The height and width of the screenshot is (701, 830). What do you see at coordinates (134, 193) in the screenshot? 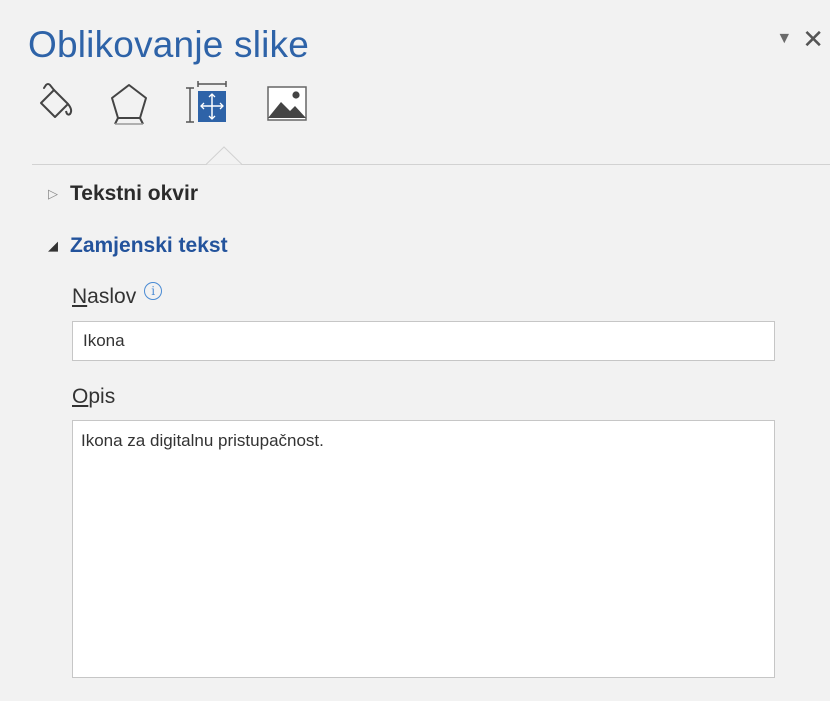
I see `section-text-box-label: Tekstni okvir` at bounding box center [134, 193].